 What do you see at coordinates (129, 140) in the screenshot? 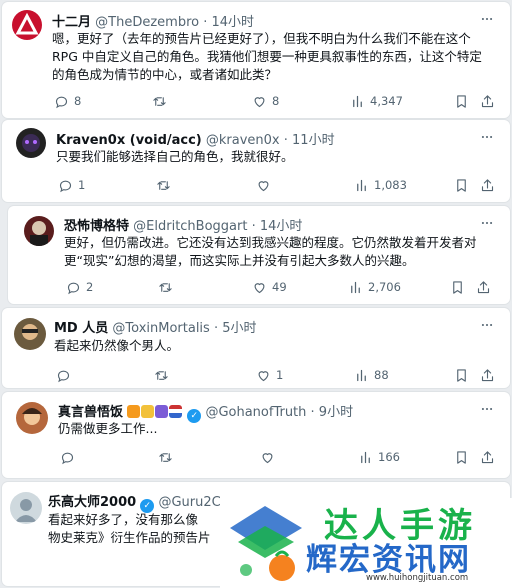
I see `display-name: Kraven0x (void/acc)` at bounding box center [129, 140].